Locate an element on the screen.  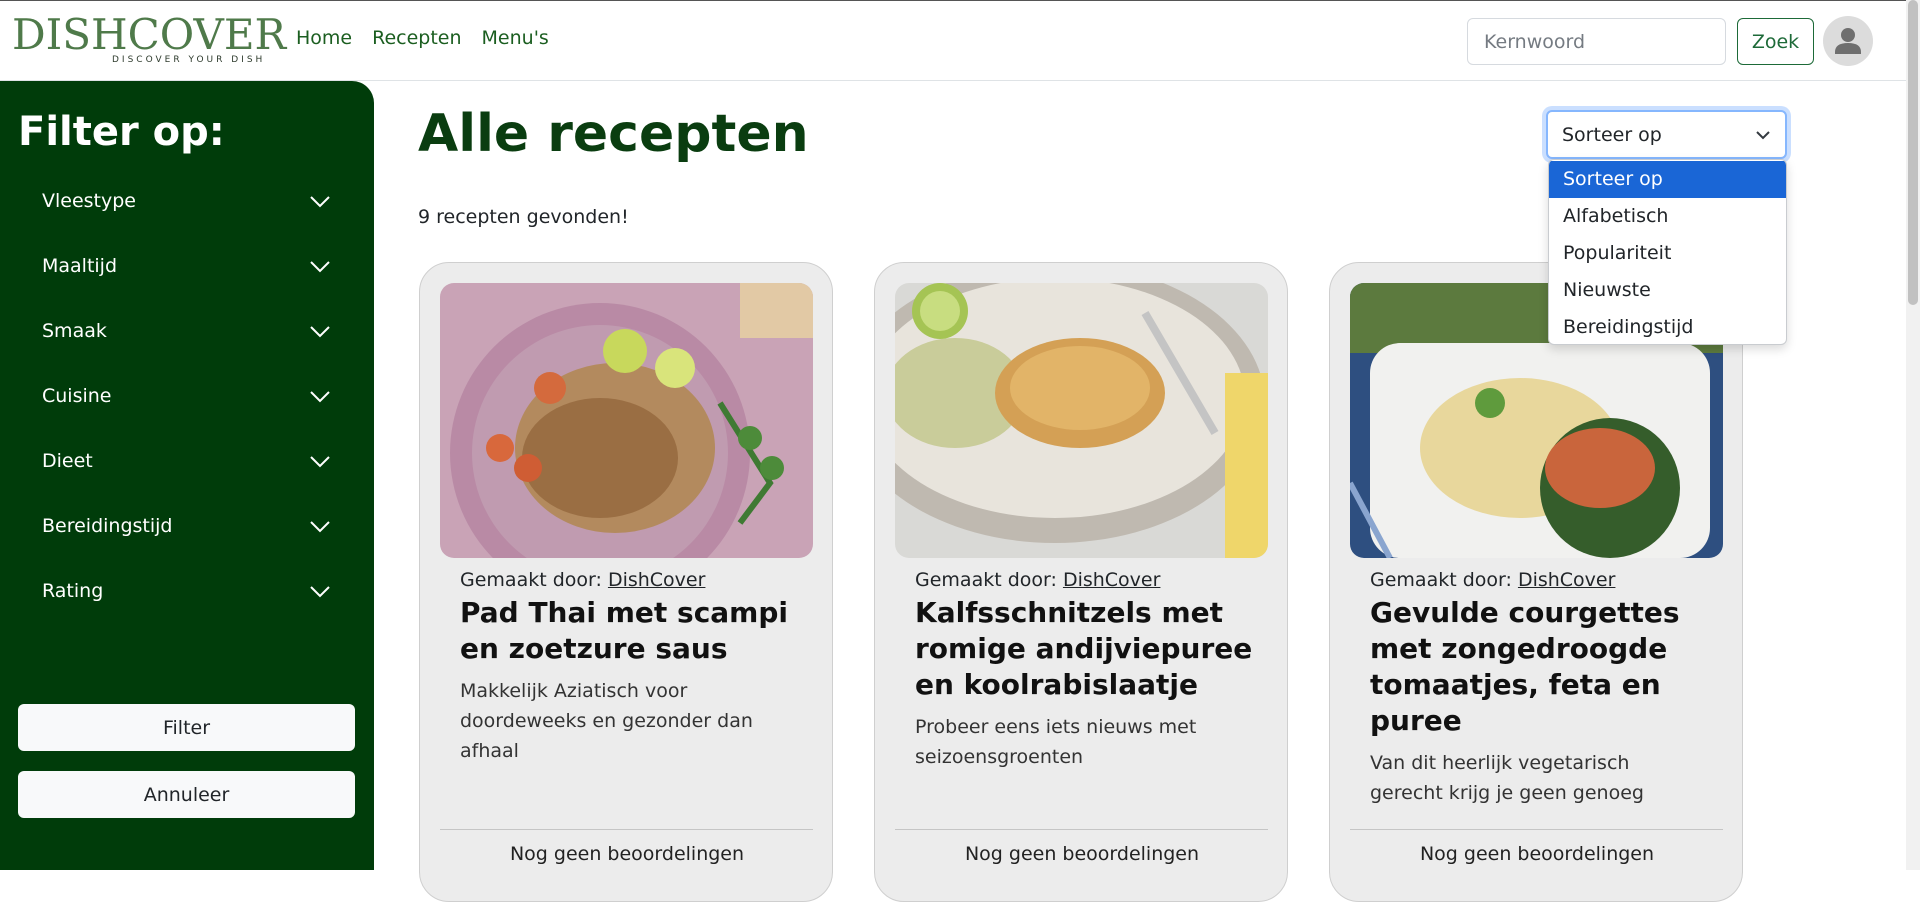
sort-option-bereidingstijd: Bereidingstijd is located at coordinates (1667, 326).